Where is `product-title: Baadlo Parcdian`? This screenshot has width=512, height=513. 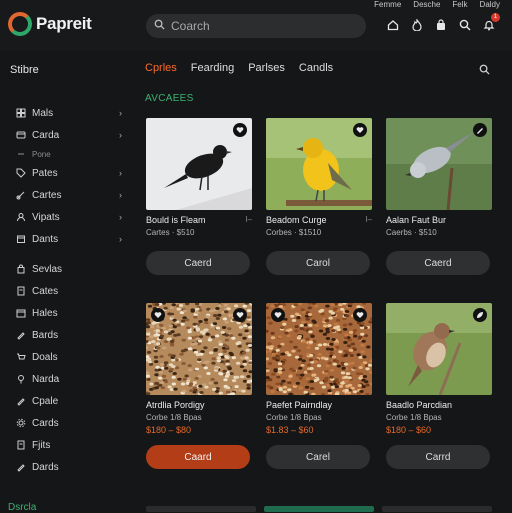
product-title: Baadlo Parcdian is located at coordinates (439, 405).